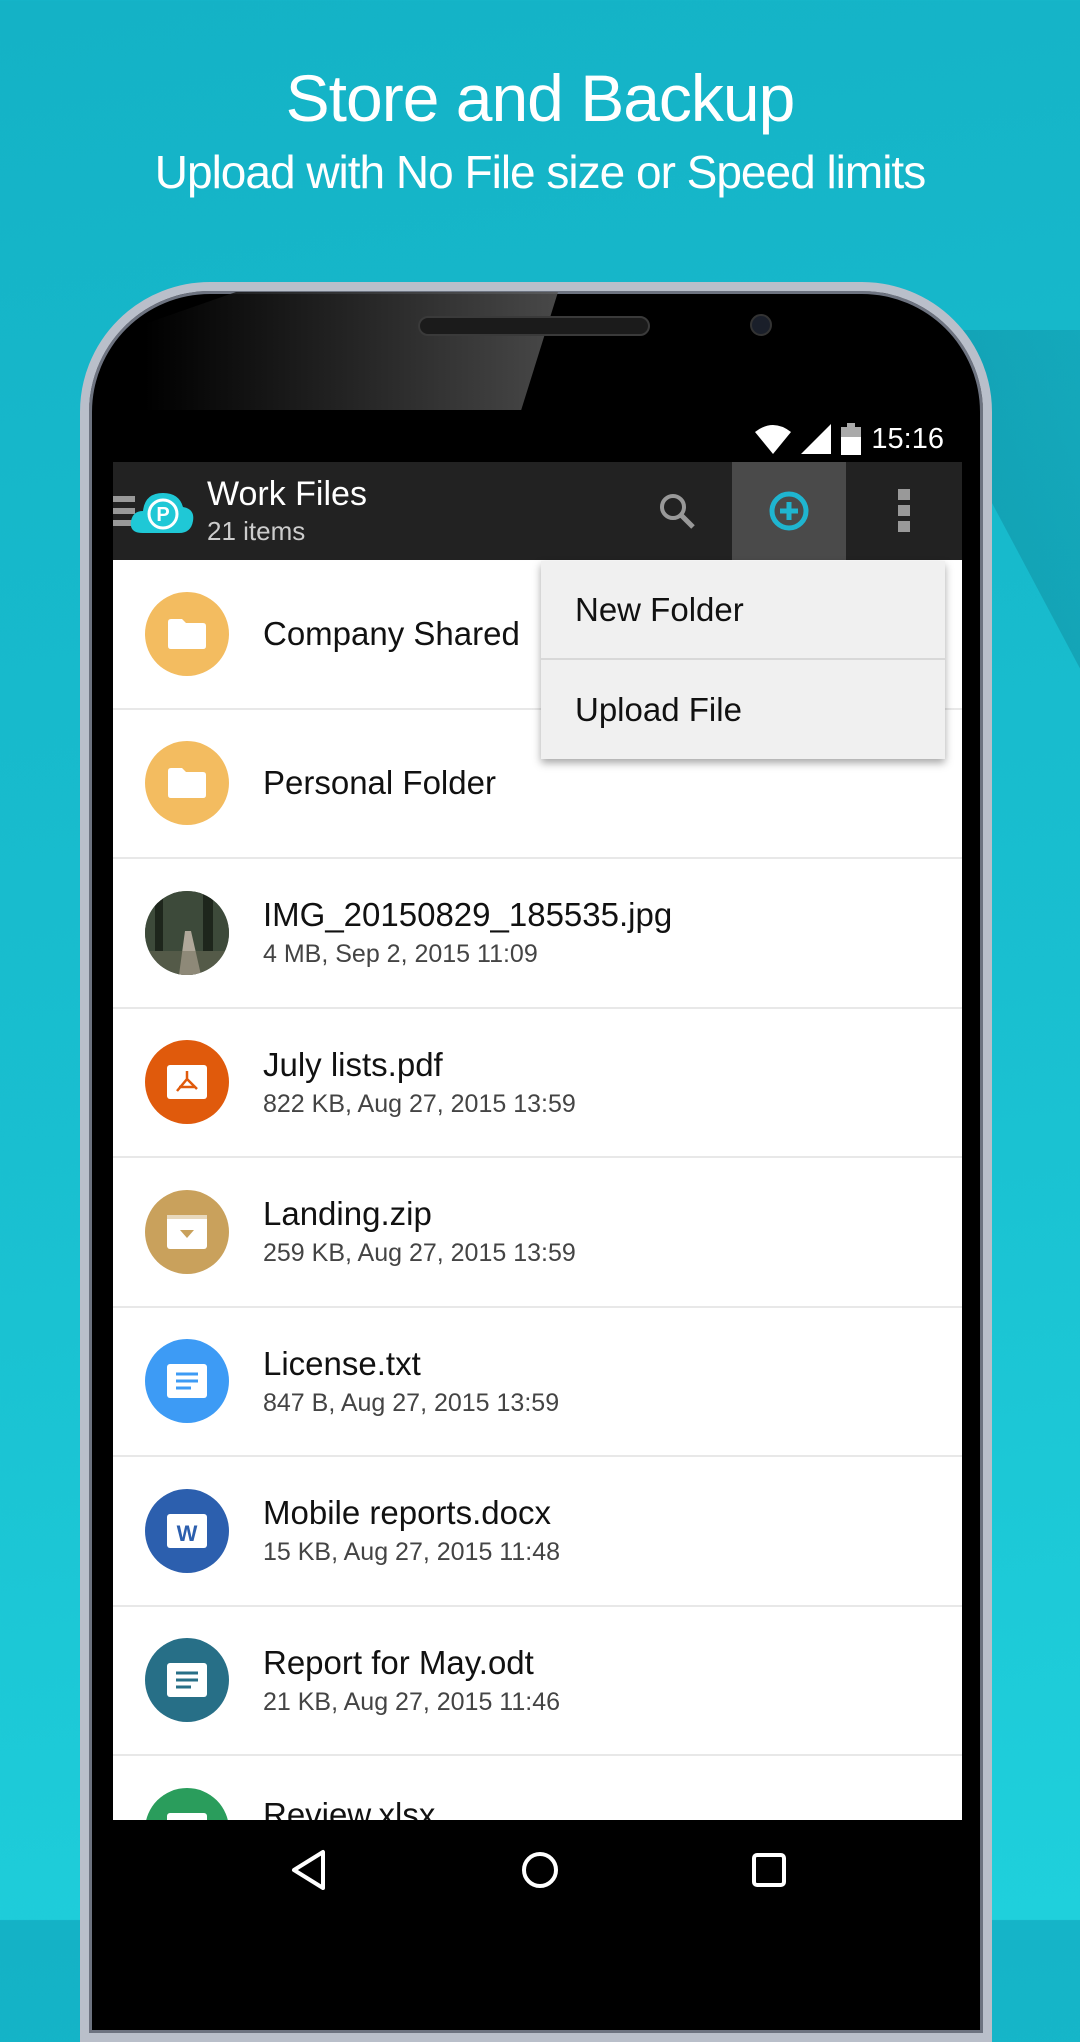 This screenshot has height=2042, width=1080. I want to click on pdf-icon, so click(187, 1082).